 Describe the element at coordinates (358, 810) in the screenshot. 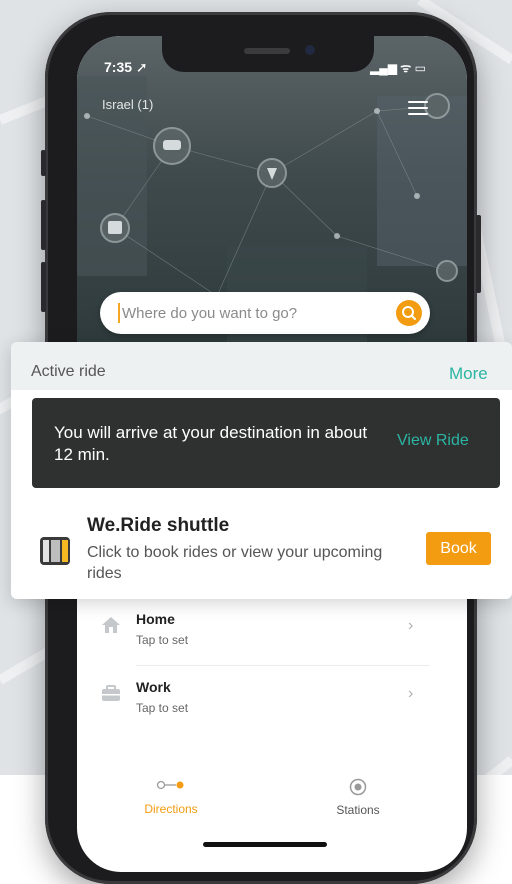

I see `tab-label: Stations` at that location.